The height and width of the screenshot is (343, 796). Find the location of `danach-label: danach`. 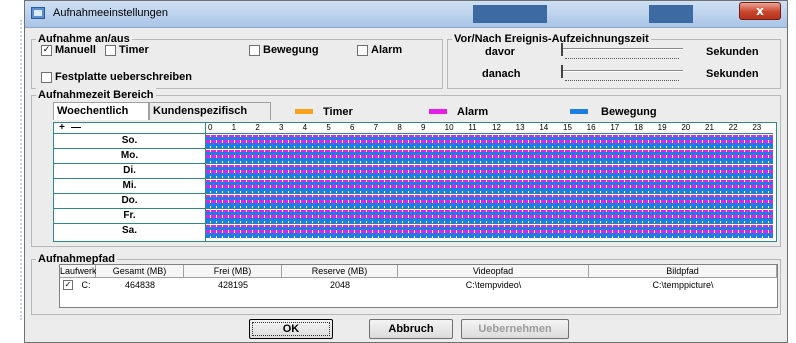

danach-label: danach is located at coordinates (501, 74).